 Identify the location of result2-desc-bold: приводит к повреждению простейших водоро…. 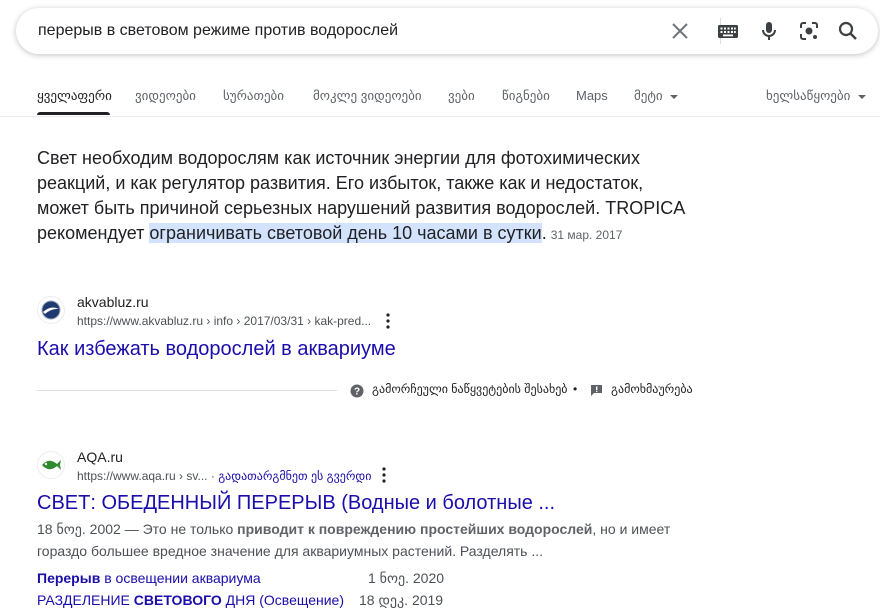
(415, 529).